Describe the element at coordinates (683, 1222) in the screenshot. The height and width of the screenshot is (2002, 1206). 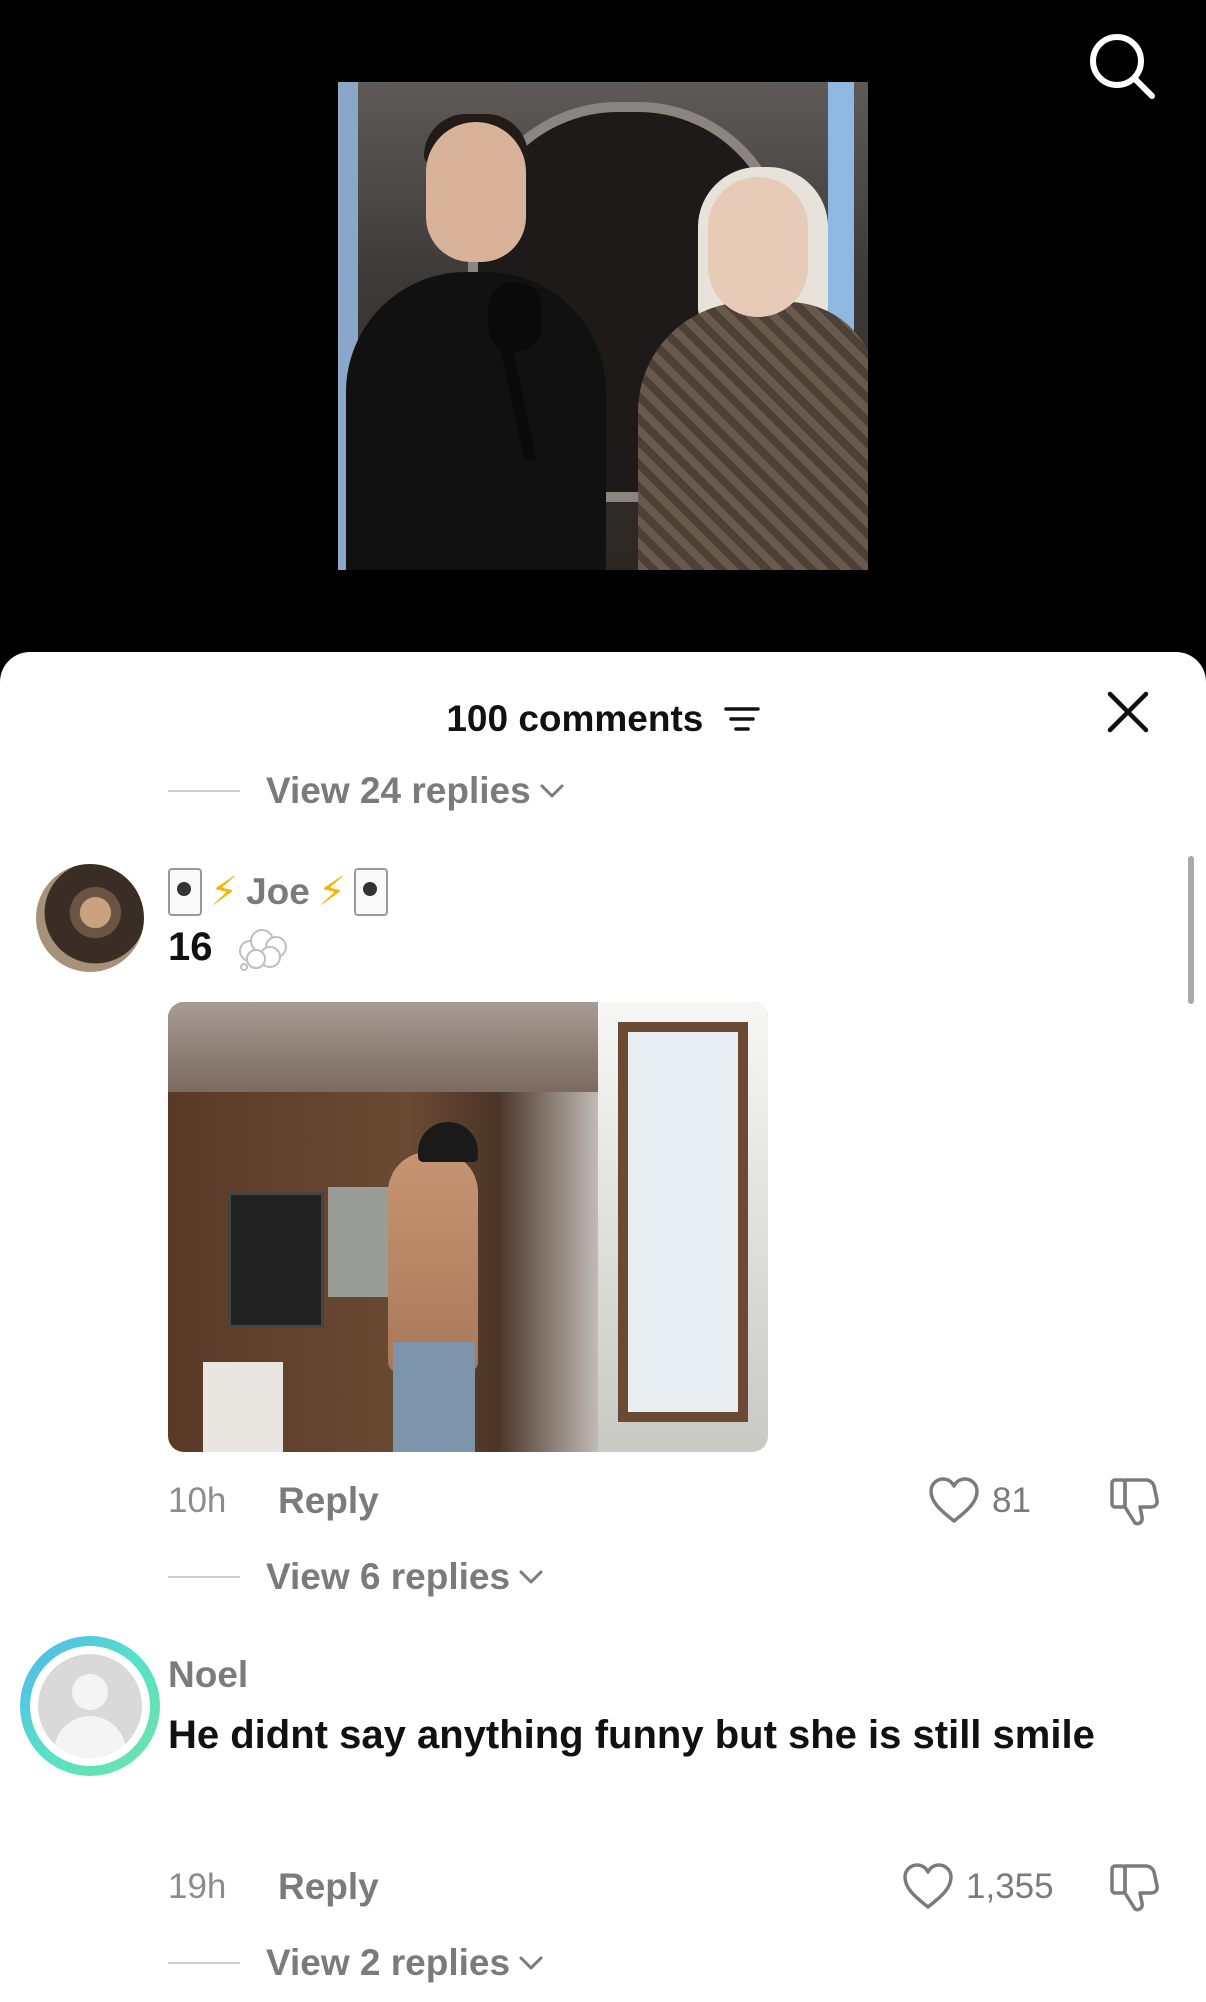
I see `image-window` at that location.